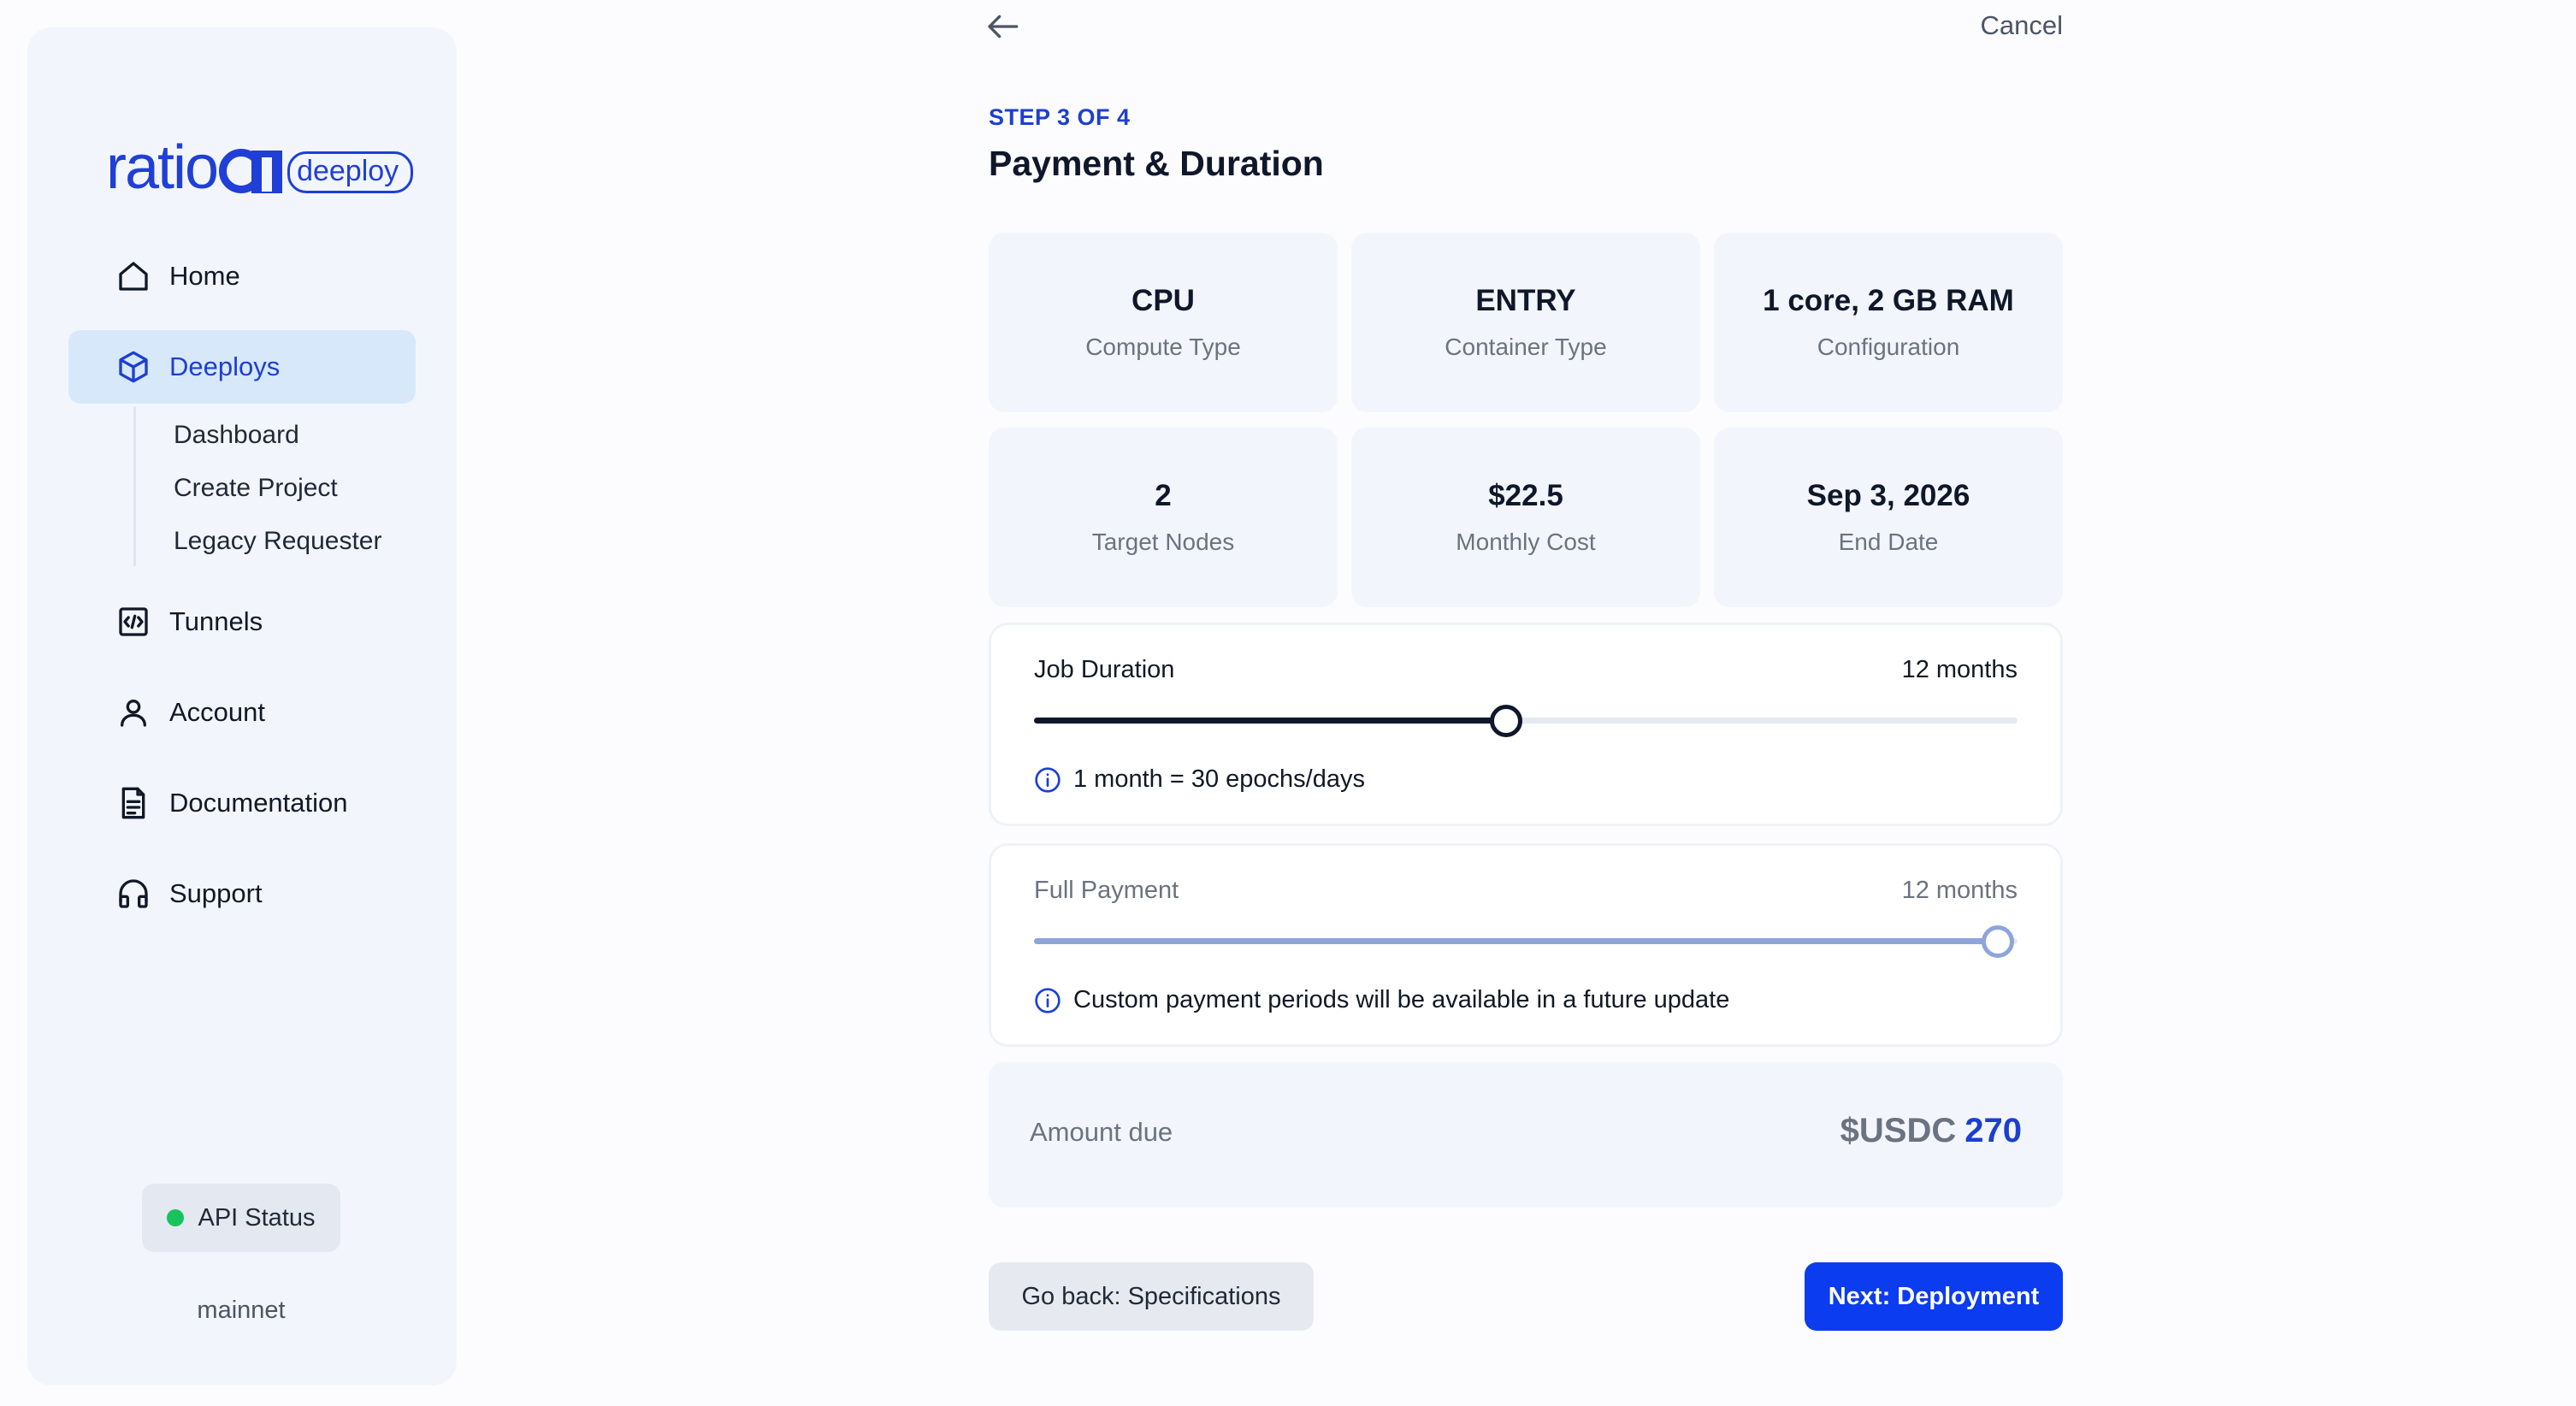 The height and width of the screenshot is (1406, 2576). Describe the element at coordinates (258, 803) in the screenshot. I see `nav-label: Documentation` at that location.